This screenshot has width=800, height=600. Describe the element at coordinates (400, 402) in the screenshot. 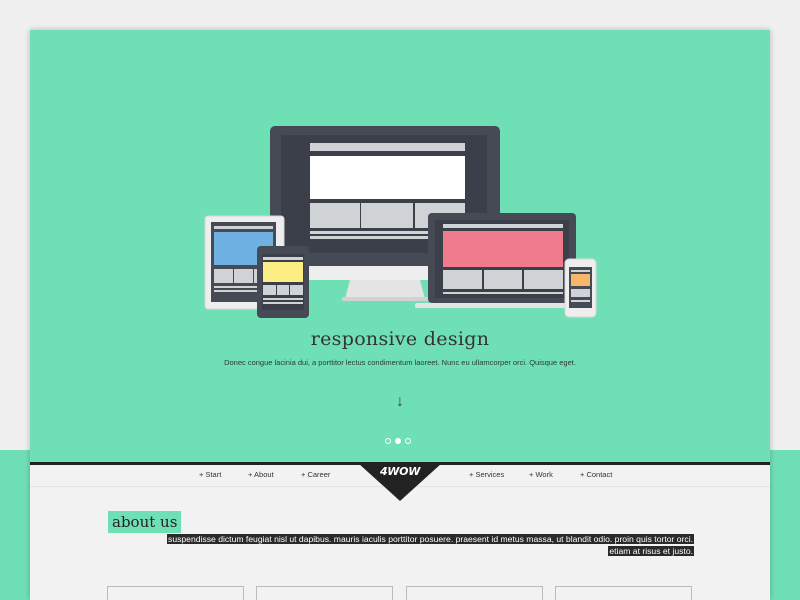

I see `arrow-down-icon: ↓` at that location.